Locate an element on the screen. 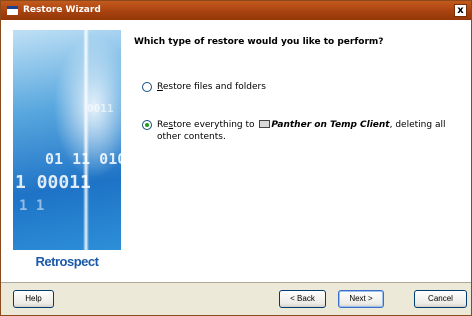  option-text: tore everything to is located at coordinates (215, 125).